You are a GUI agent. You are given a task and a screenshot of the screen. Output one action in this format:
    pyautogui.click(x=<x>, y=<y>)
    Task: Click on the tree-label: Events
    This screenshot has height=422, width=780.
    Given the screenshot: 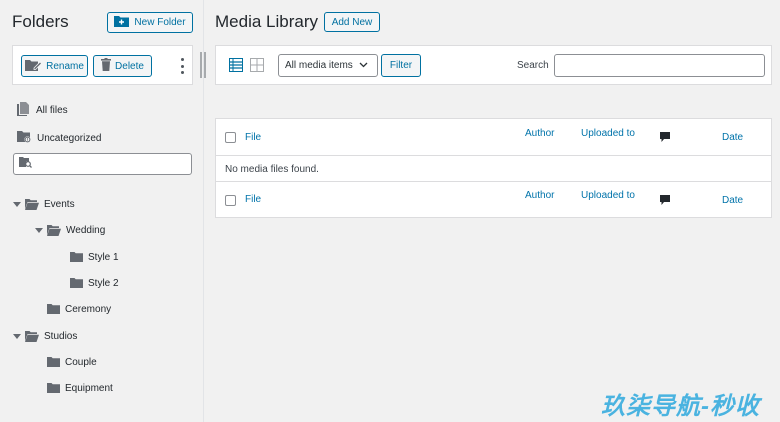 What is the action you would take?
    pyautogui.click(x=59, y=204)
    